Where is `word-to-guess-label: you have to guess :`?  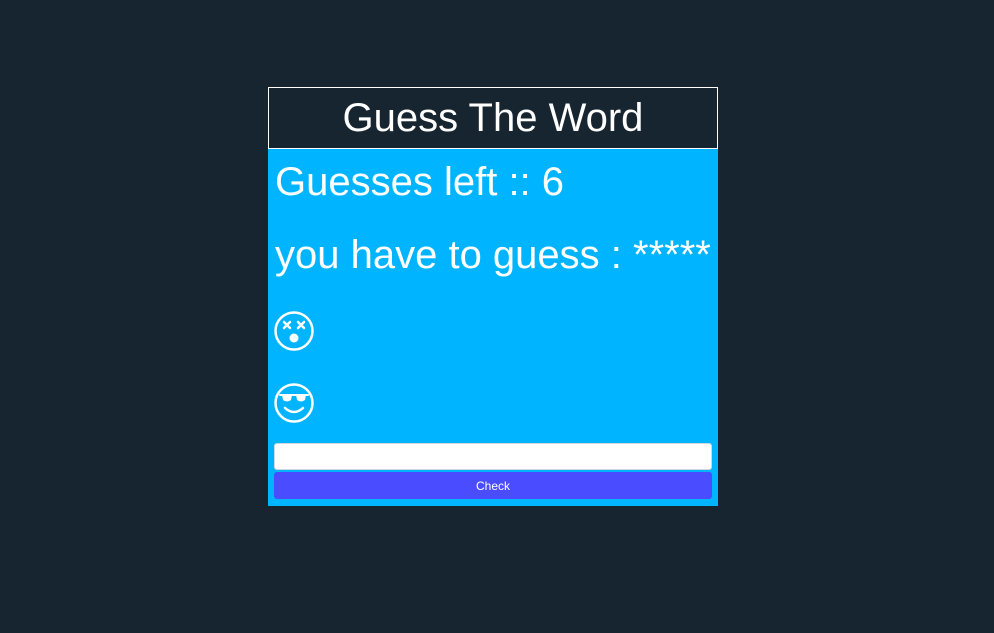
word-to-guess-label: you have to guess : is located at coordinates (454, 255).